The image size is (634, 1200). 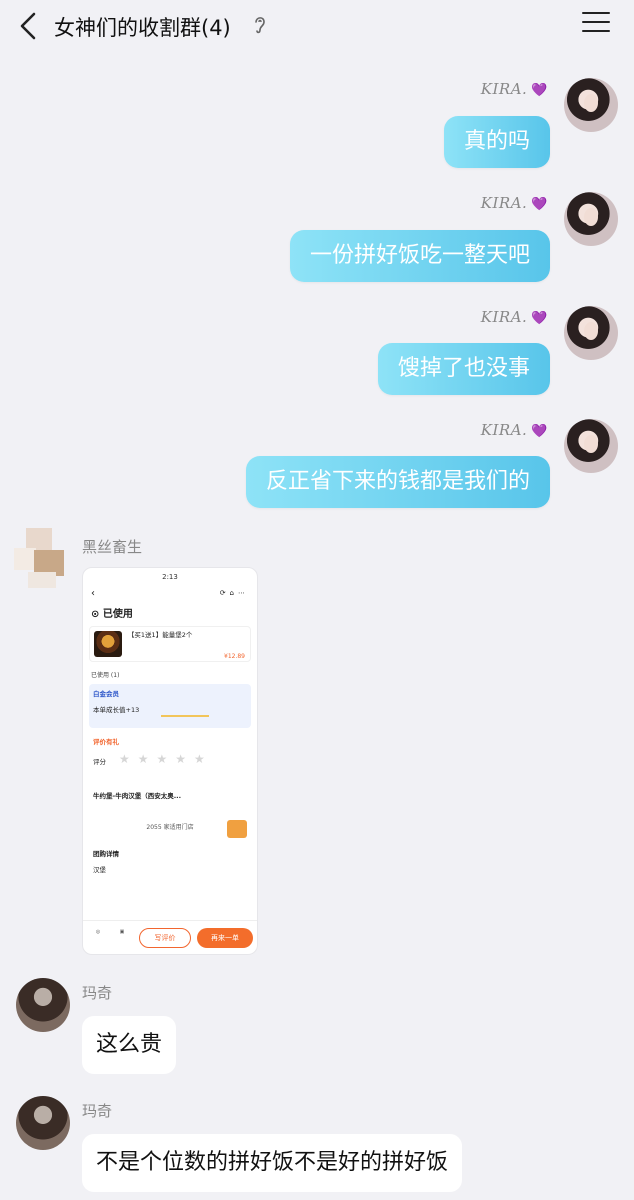 What do you see at coordinates (596, 25) in the screenshot?
I see `menu-icon` at bounding box center [596, 25].